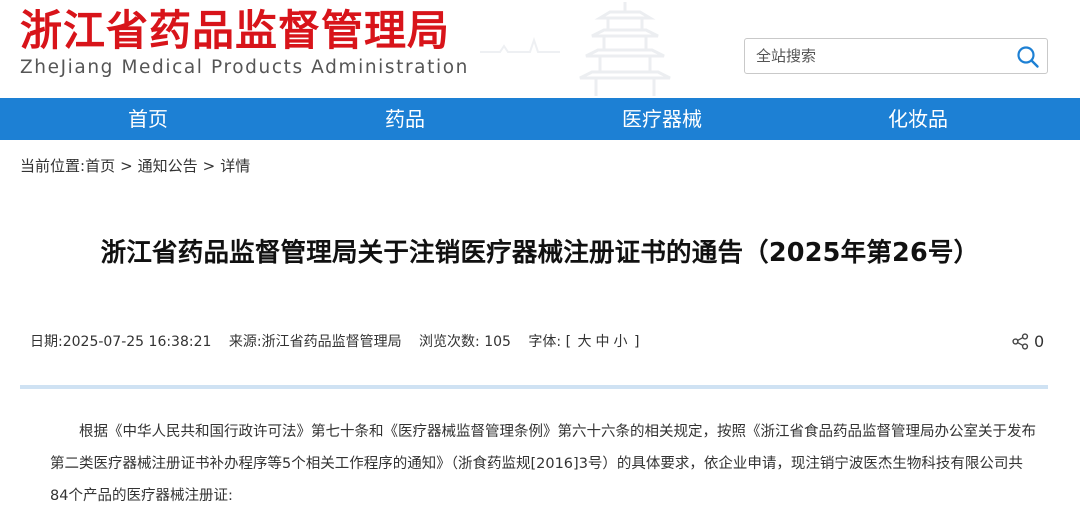 The height and width of the screenshot is (508, 1080). I want to click on article-title: 浙江省药品监督管理局关于注销医疗器械注册证书的通告（2025年第26号）, so click(540, 253).